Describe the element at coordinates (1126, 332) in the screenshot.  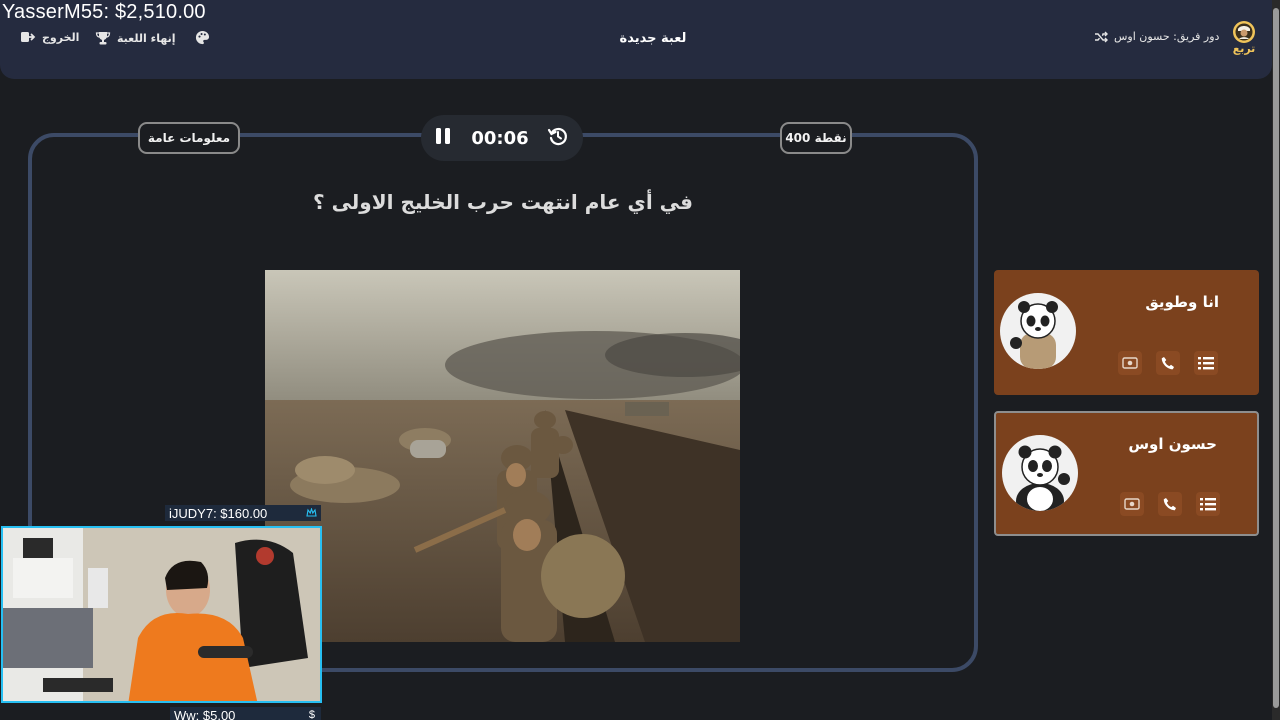
I see `team-card-1: انا وطويق` at that location.